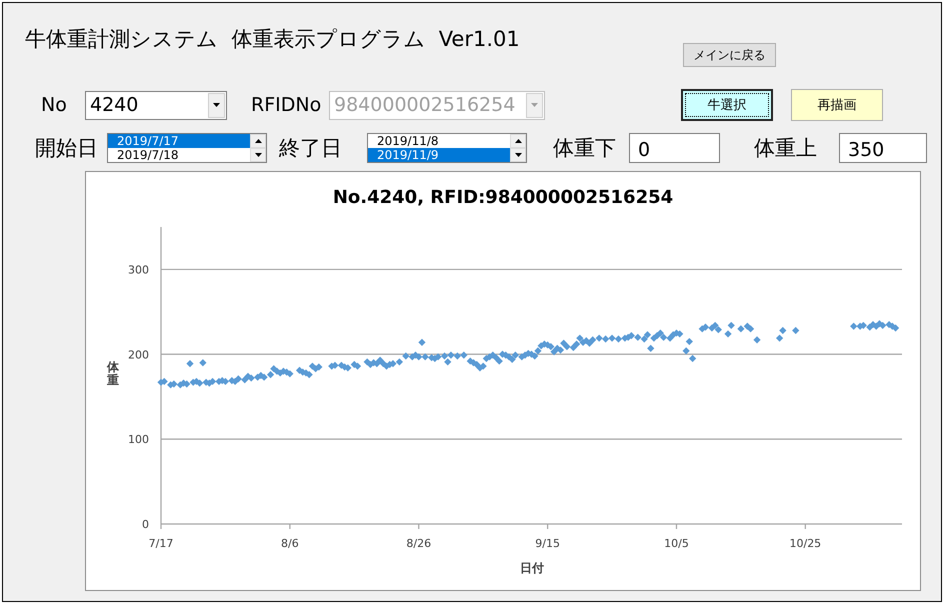 This screenshot has width=950, height=610. Describe the element at coordinates (113, 374) in the screenshot. I see `y-axis-title: 体重` at that location.